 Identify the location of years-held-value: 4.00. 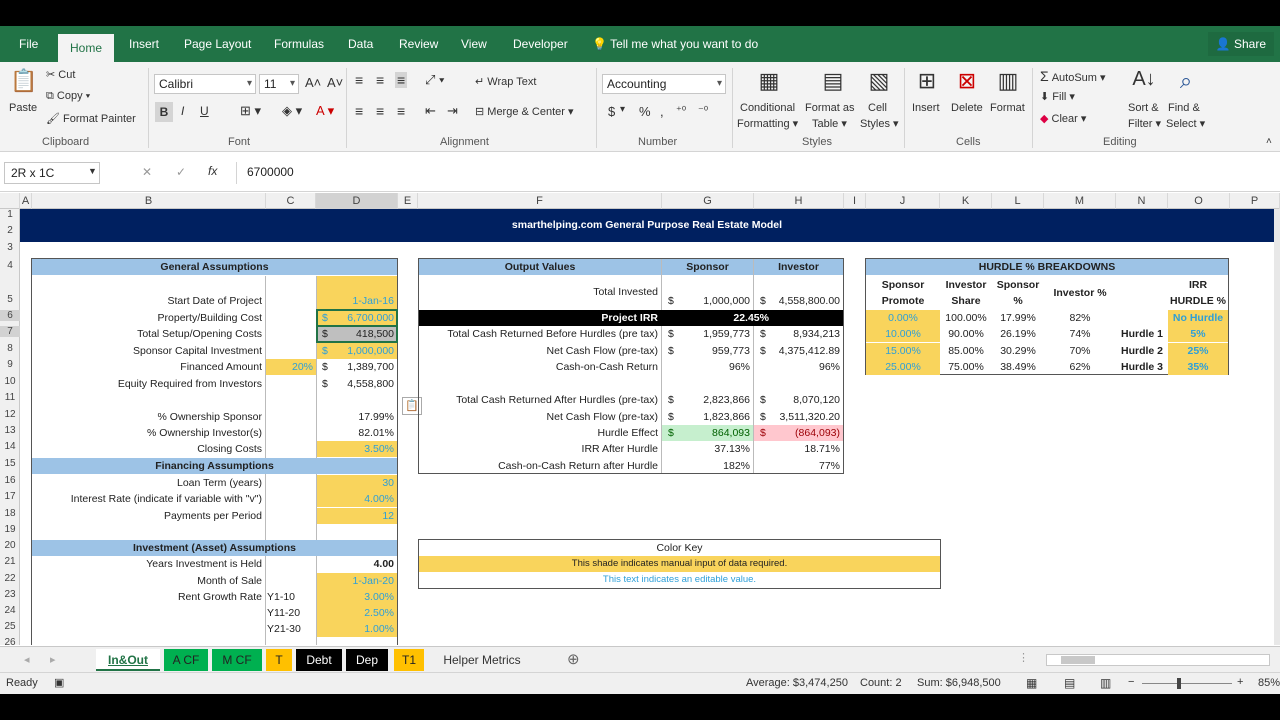
(357, 564).